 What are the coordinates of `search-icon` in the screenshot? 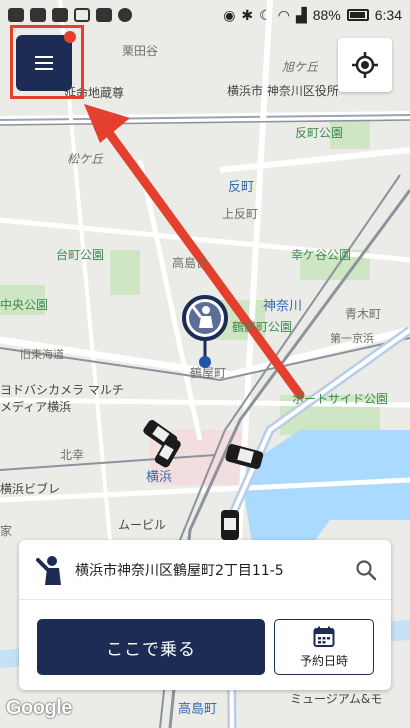 It's located at (366, 570).